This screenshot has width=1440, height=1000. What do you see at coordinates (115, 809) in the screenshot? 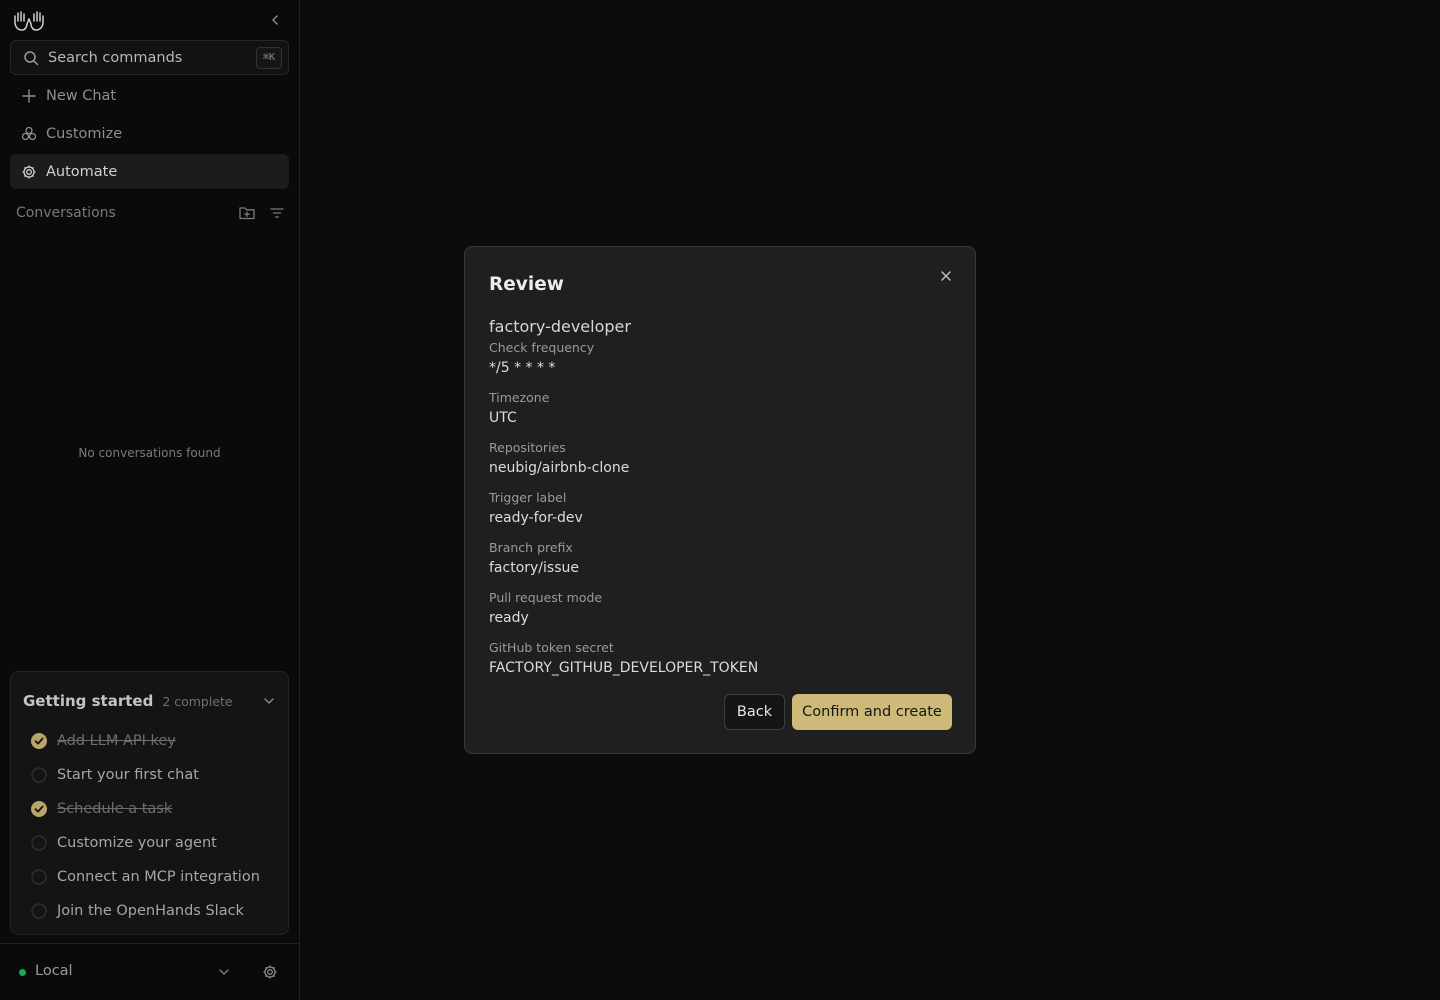
I see `checklist-label: Schedule a task` at bounding box center [115, 809].